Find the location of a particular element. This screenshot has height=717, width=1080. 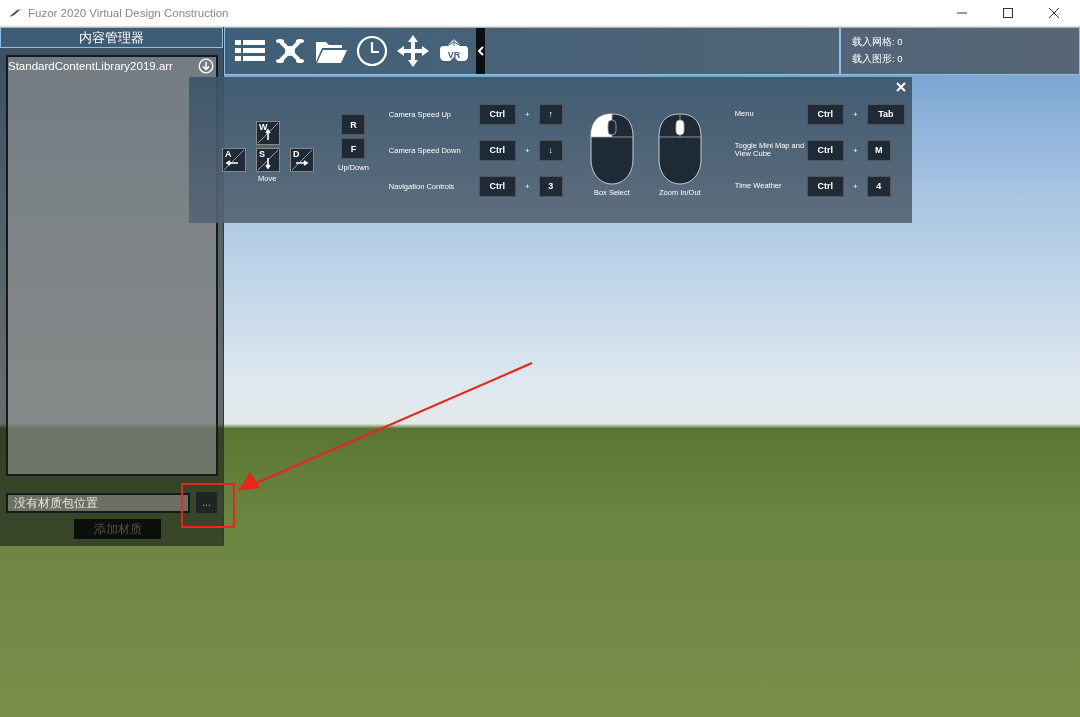

movement-key: A is located at coordinates (234, 160).